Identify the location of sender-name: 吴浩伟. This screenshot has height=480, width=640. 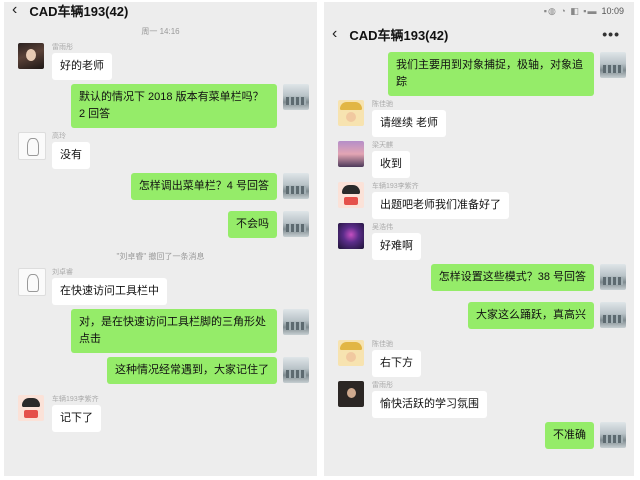
(382, 227).